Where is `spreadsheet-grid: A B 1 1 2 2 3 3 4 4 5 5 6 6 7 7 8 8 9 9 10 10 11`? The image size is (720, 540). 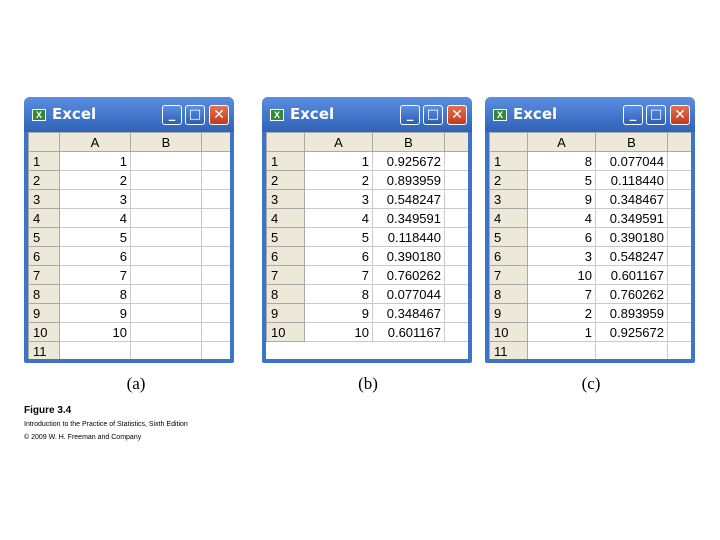 spreadsheet-grid: A B 1 1 2 2 3 3 4 4 5 5 6 6 7 7 8 8 9 9 10 10 11 is located at coordinates (129, 245).